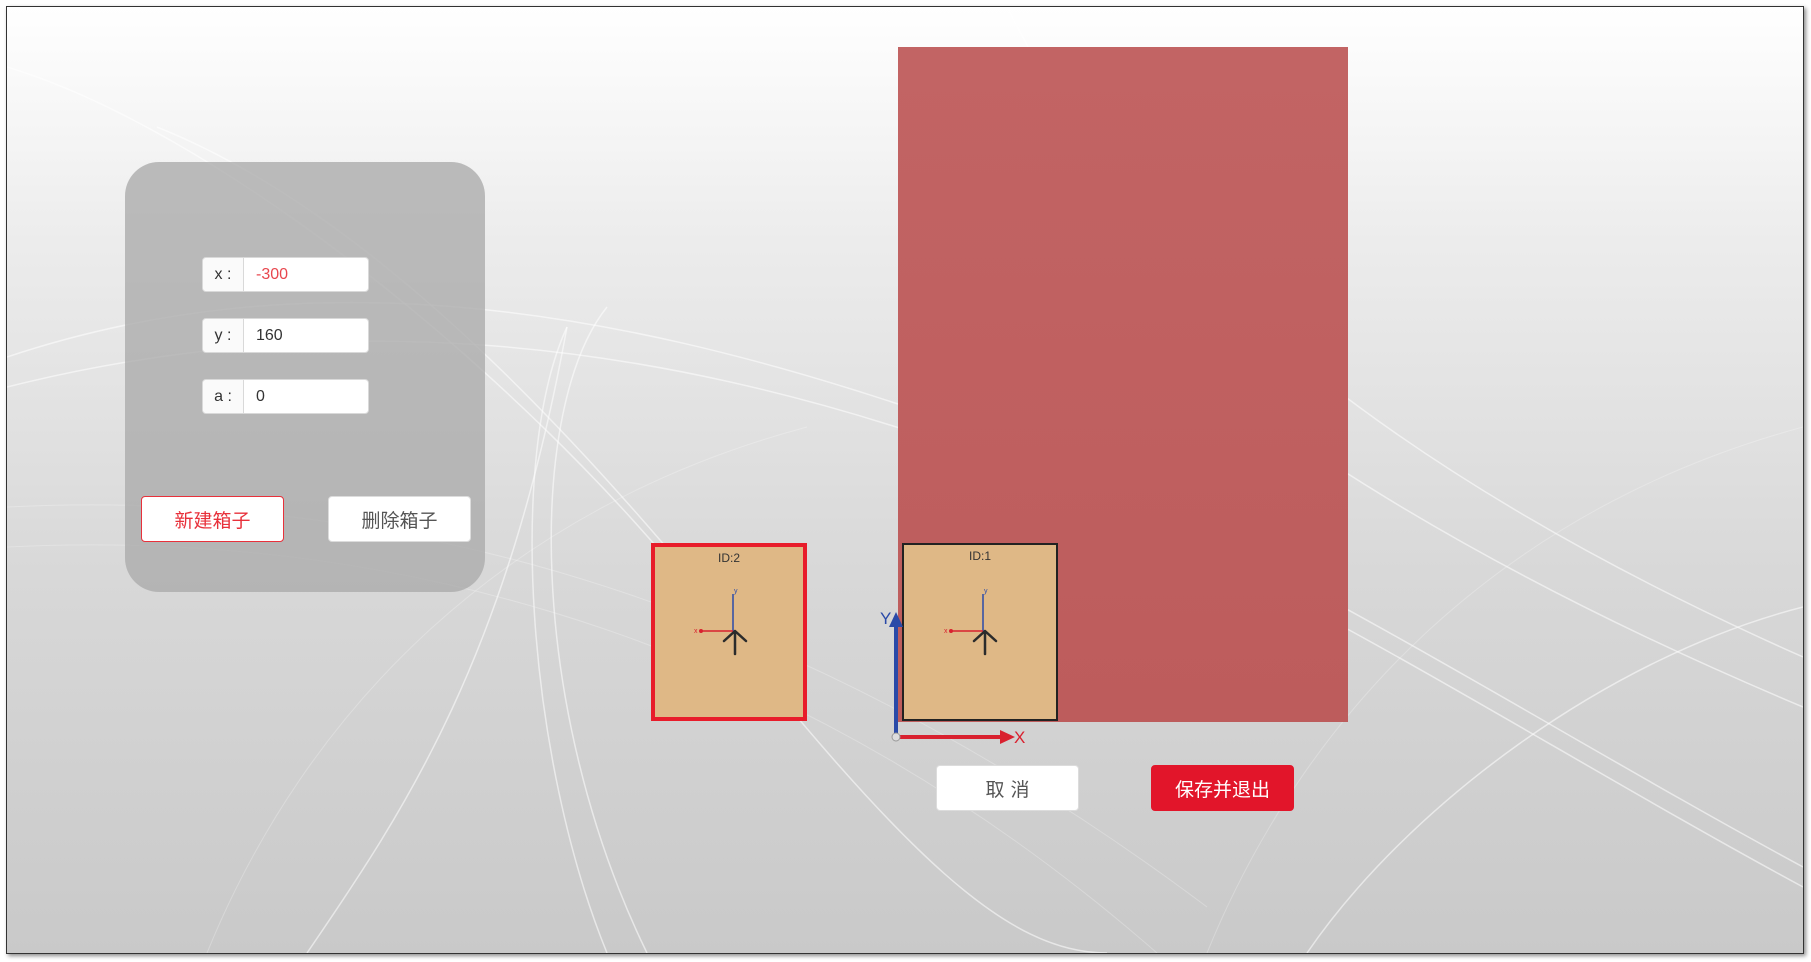 The image size is (1811, 962). What do you see at coordinates (896, 737) in the screenshot?
I see `origin-point` at bounding box center [896, 737].